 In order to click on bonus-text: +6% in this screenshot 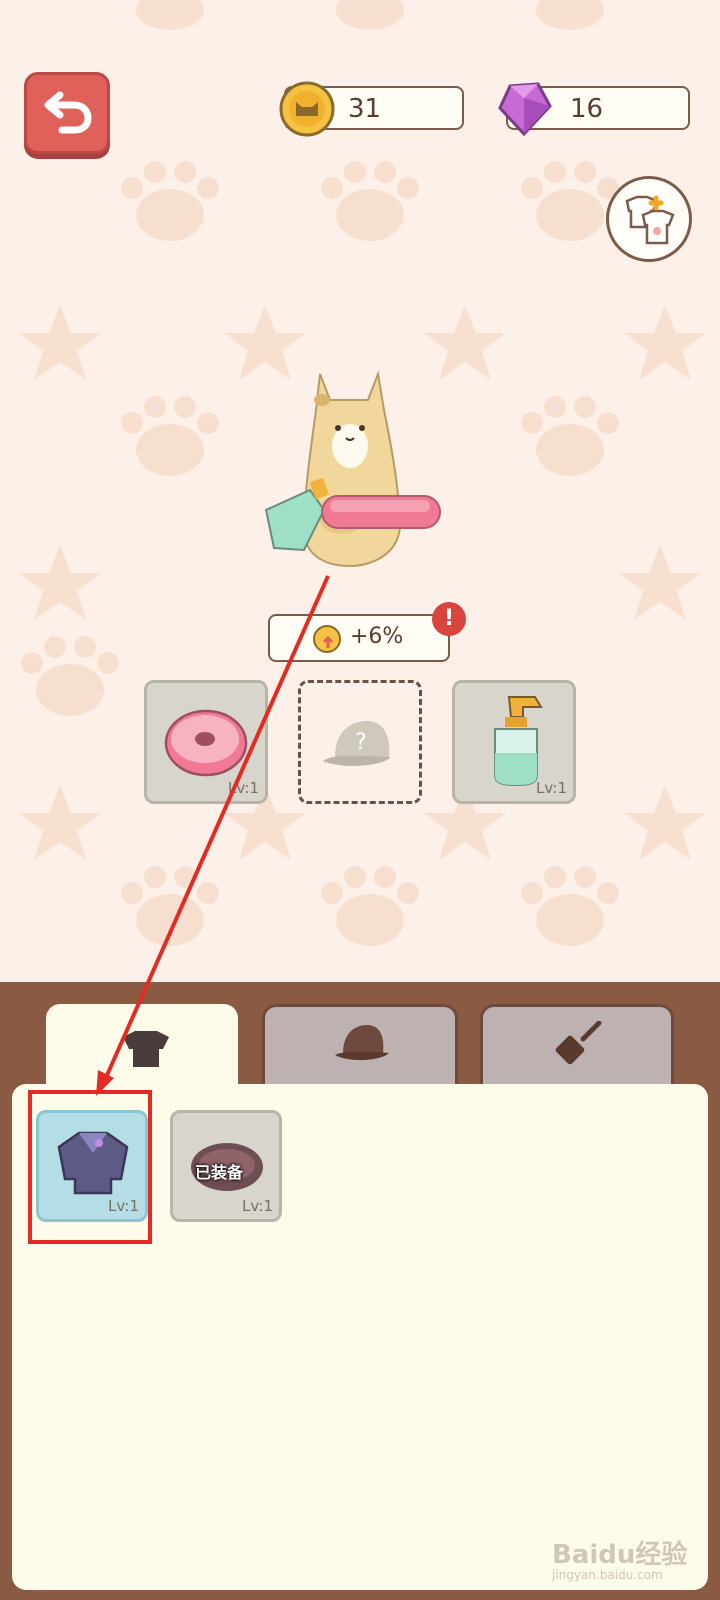, I will do `click(377, 636)`.